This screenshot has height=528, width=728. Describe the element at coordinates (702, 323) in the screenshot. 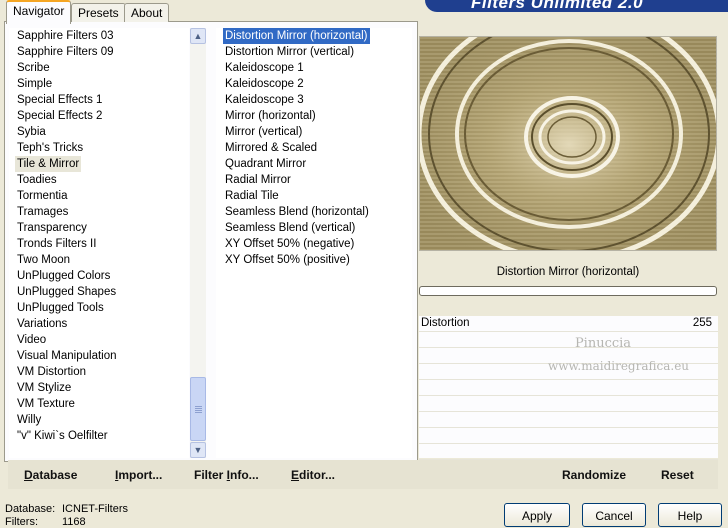

I see `parameter-value: 255` at that location.